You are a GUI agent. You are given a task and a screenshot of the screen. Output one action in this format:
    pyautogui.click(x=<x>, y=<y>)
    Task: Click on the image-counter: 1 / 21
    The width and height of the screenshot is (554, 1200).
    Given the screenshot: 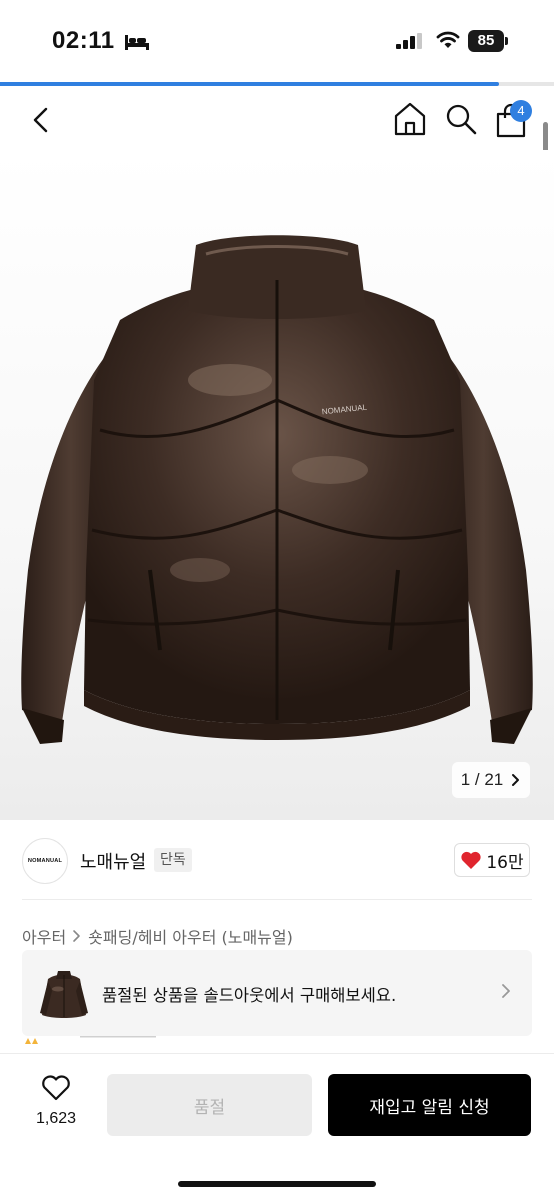 What is the action you would take?
    pyautogui.click(x=491, y=780)
    